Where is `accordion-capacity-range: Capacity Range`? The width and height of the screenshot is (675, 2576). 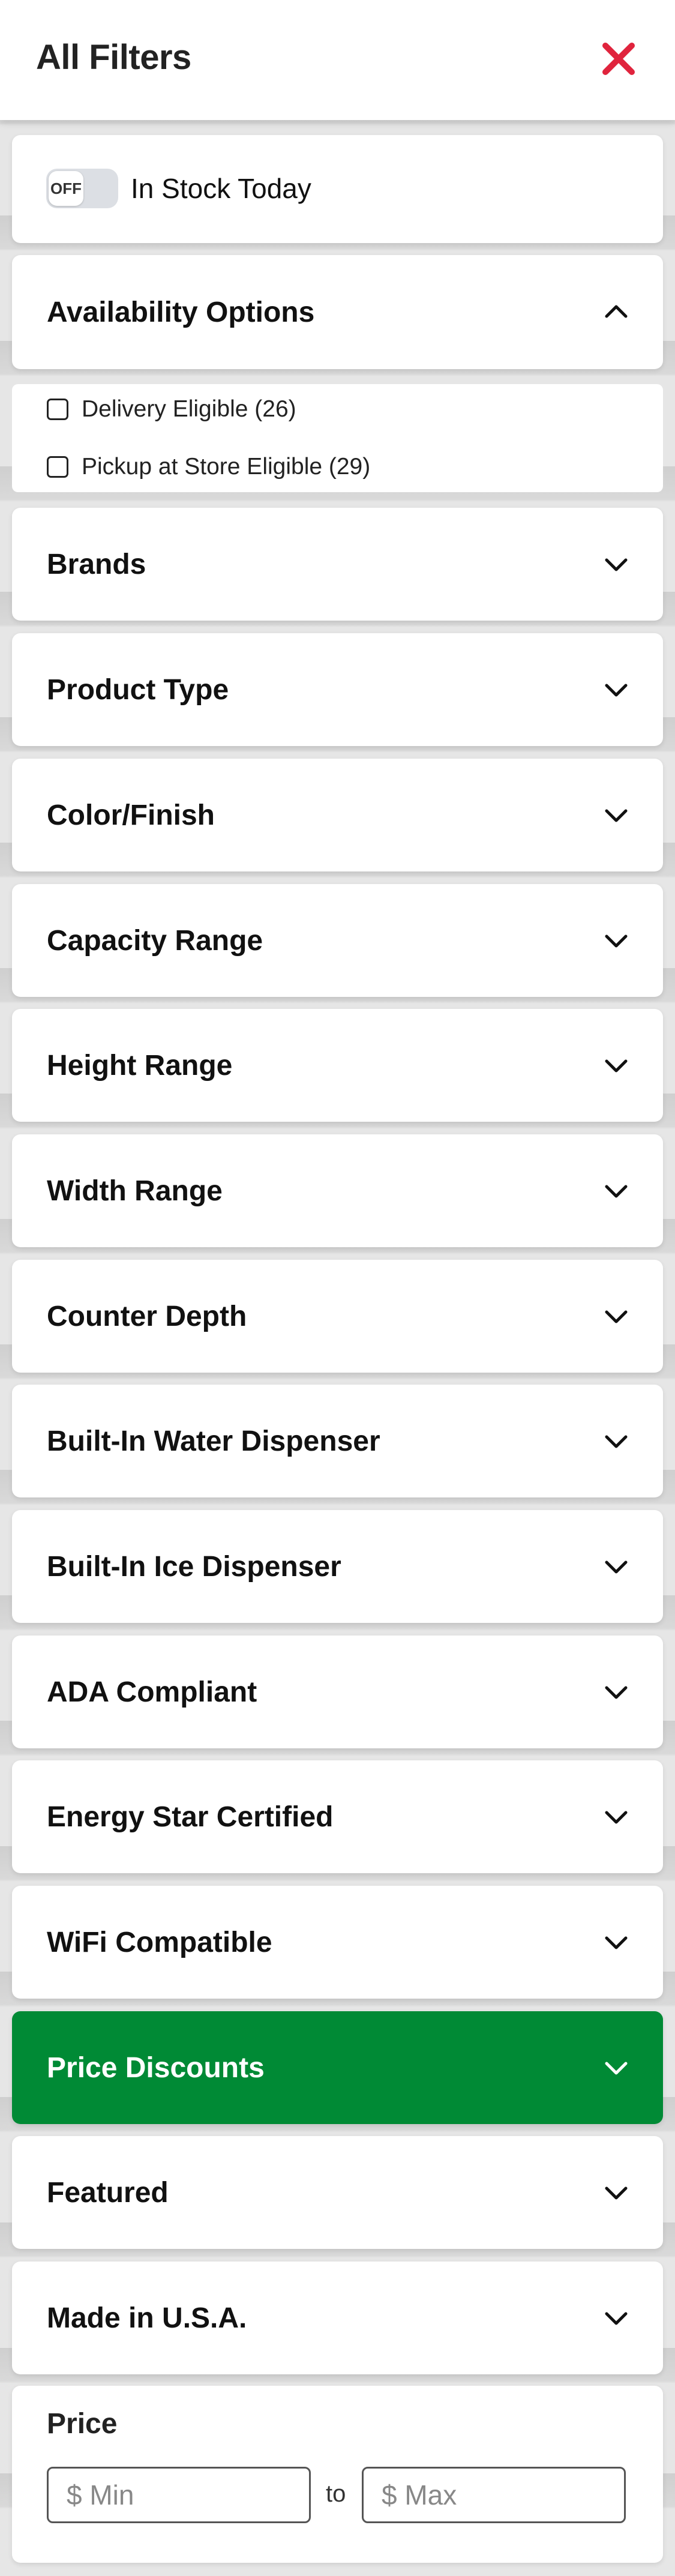 accordion-capacity-range: Capacity Range is located at coordinates (337, 940).